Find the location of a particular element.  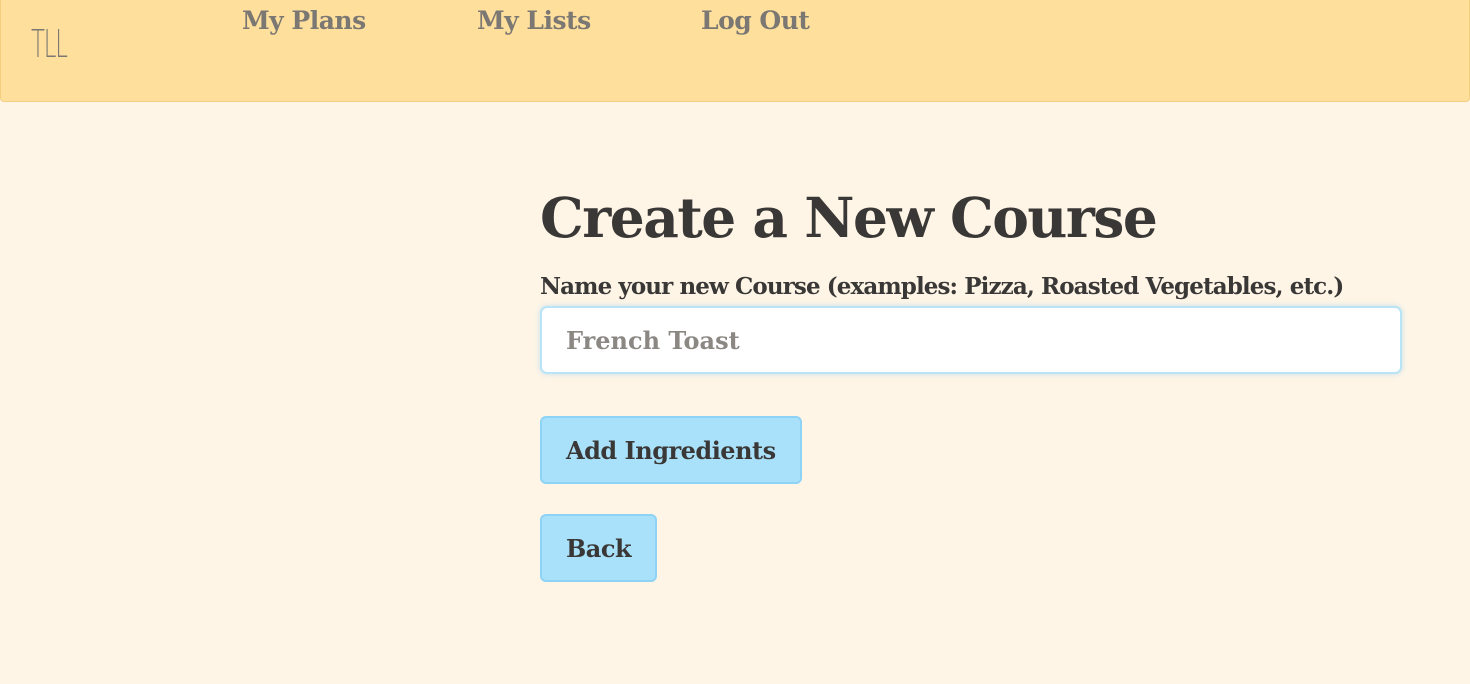

nav-link-log-out: Log Out is located at coordinates (755, 20).